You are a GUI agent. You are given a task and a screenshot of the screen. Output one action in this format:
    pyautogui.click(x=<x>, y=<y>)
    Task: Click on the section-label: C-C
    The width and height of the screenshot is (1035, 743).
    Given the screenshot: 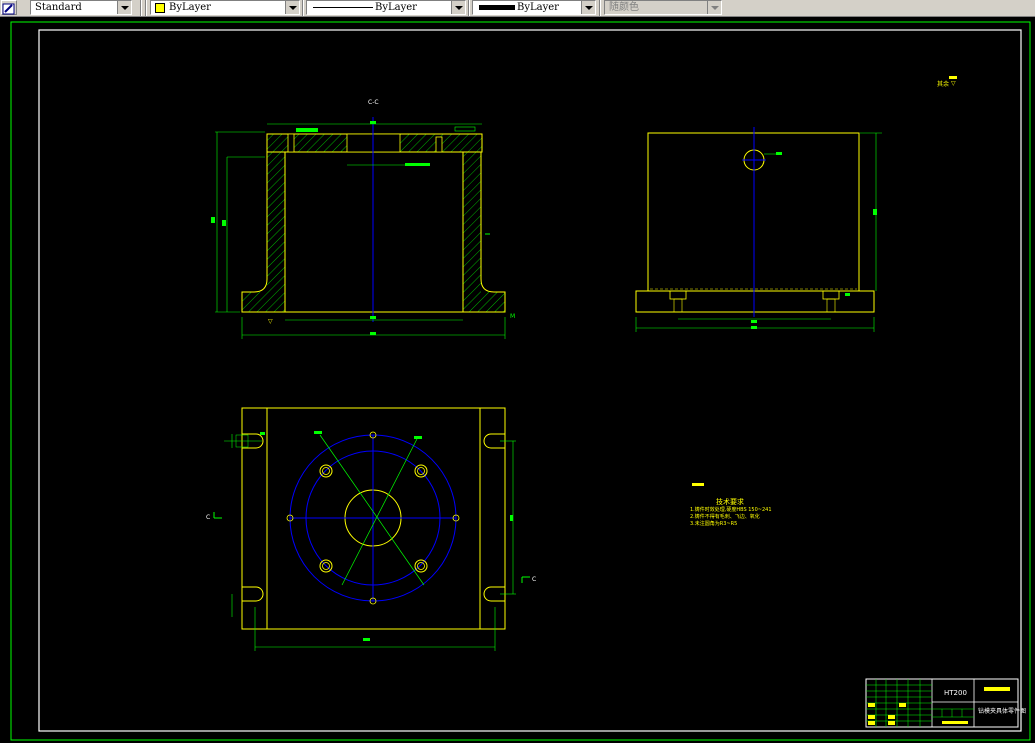 What is the action you would take?
    pyautogui.click(x=373, y=102)
    